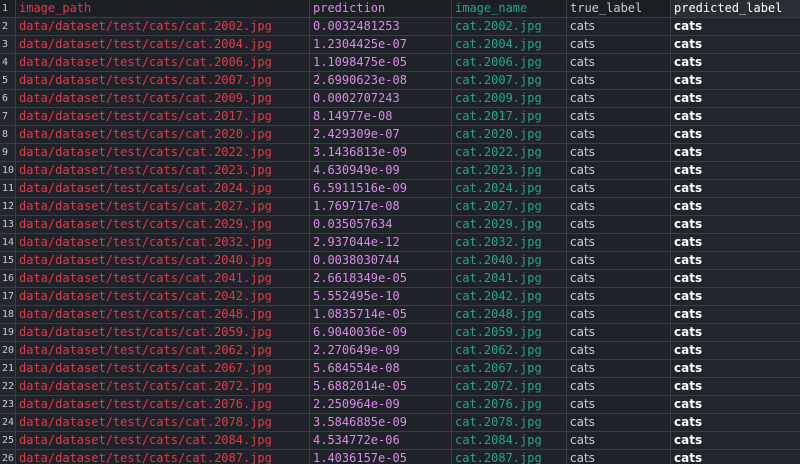  Describe the element at coordinates (163, 332) in the screenshot. I see `cell-image-path: data/dataset/test/cats/cat.2059.jpg` at that location.